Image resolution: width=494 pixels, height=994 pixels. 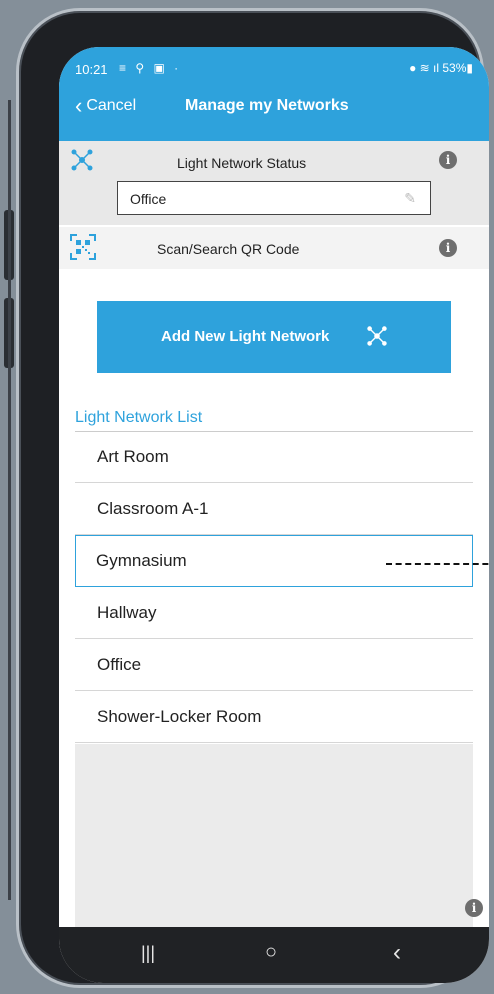 I want to click on callout-dashed-line, so click(x=437, y=564).